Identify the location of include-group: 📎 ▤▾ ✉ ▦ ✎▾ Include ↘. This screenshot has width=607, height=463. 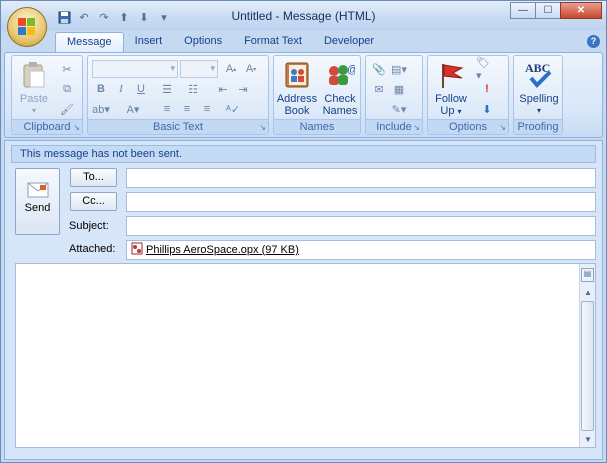
(394, 95).